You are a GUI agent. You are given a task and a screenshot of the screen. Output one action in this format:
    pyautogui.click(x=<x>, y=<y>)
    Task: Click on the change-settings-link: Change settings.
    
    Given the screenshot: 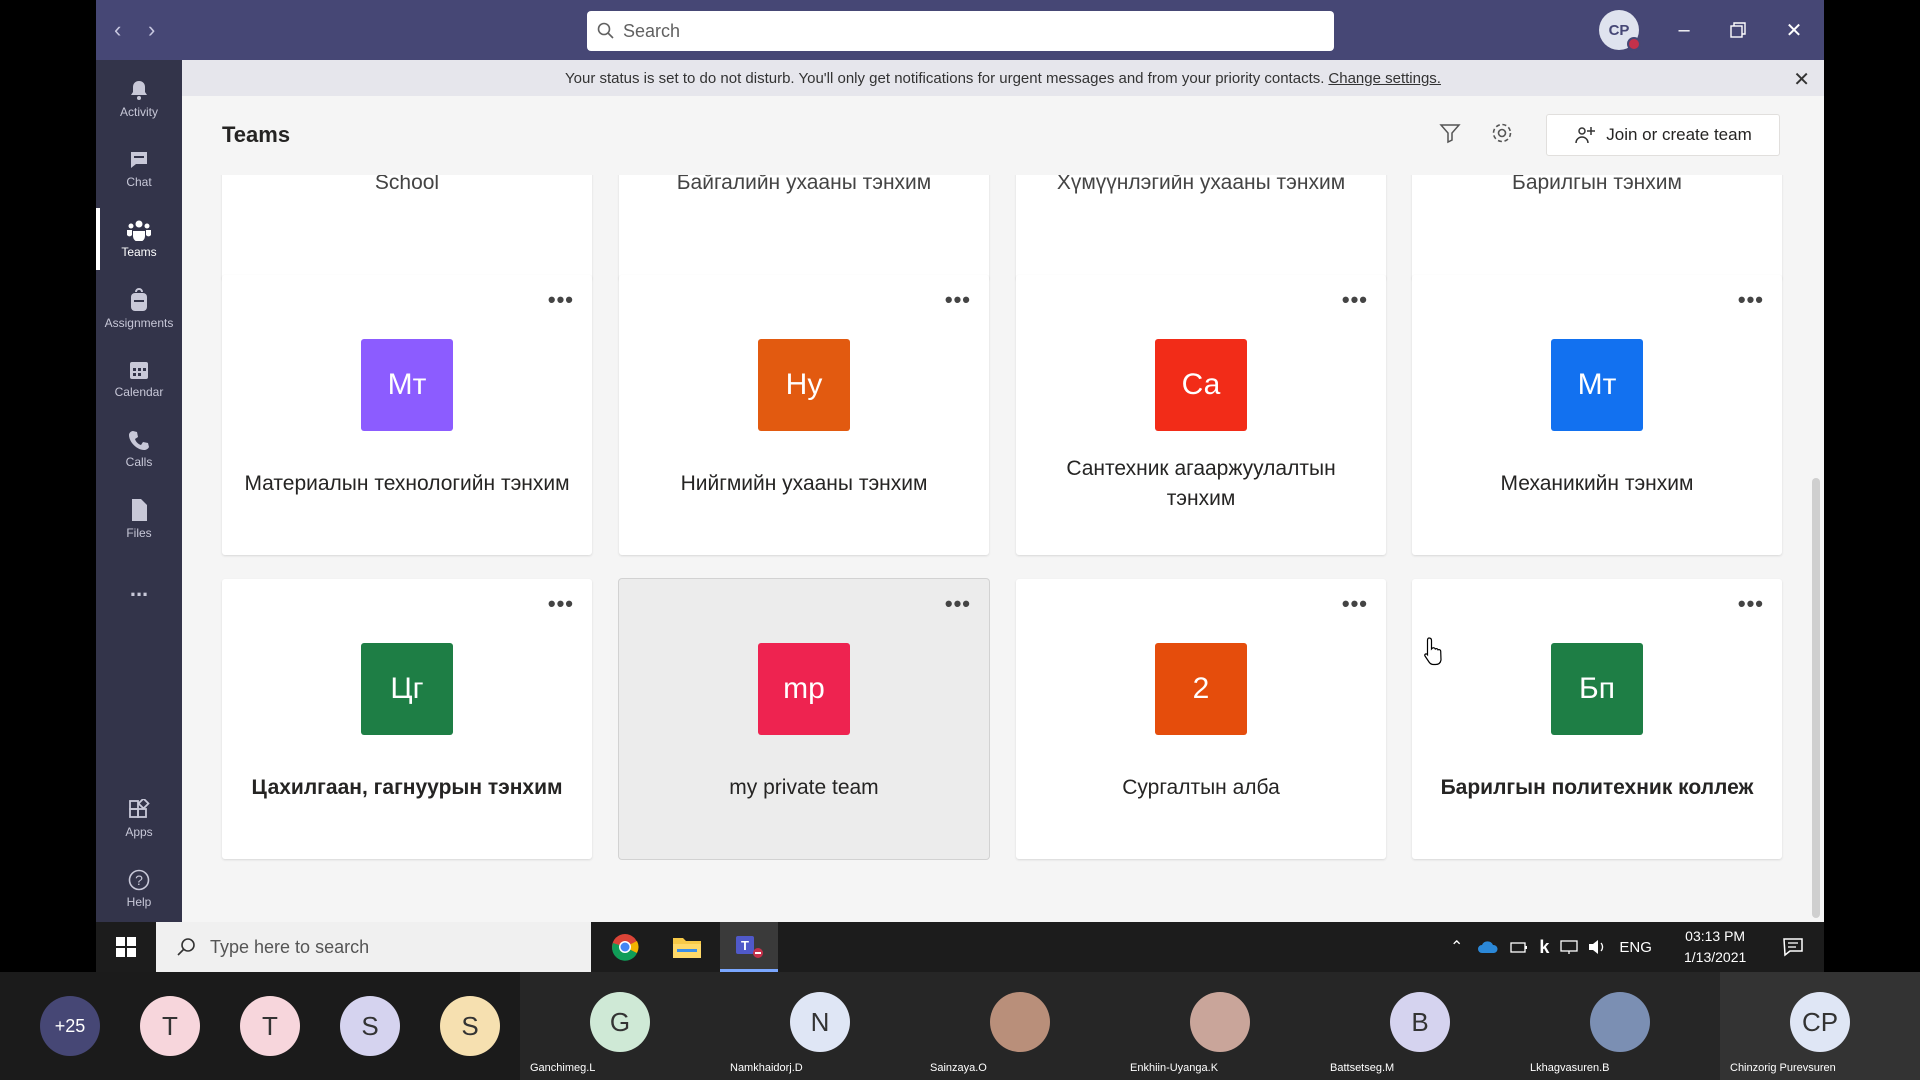 What is the action you would take?
    pyautogui.click(x=1384, y=78)
    